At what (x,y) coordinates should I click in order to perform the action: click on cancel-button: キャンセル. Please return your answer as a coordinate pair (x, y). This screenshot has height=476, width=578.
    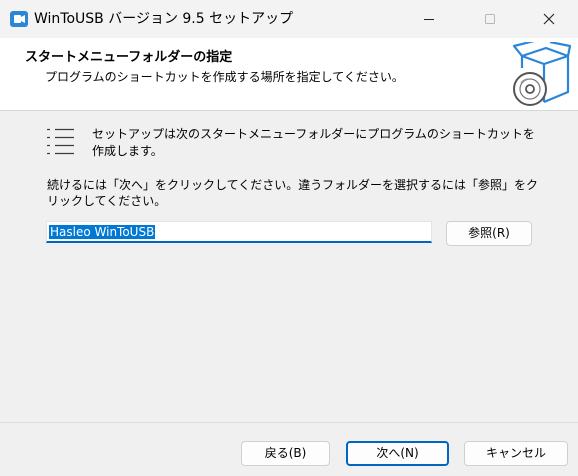
    Looking at the image, I should click on (516, 453).